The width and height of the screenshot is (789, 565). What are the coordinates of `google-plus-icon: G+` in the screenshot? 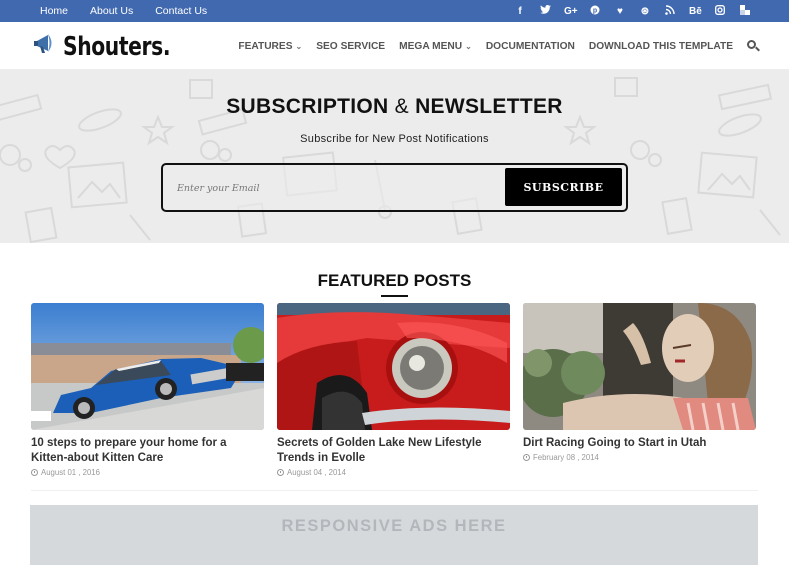 It's located at (571, 11).